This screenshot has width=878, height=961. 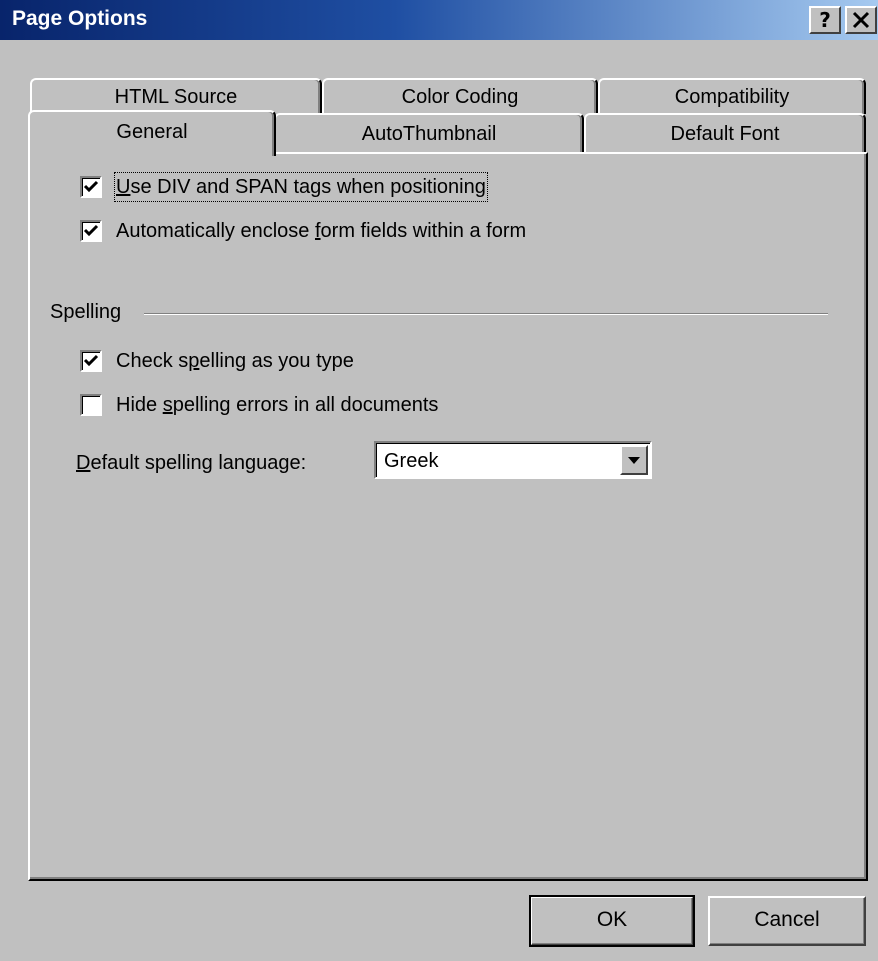 I want to click on tab-html-source: HTML Source, so click(x=176, y=96).